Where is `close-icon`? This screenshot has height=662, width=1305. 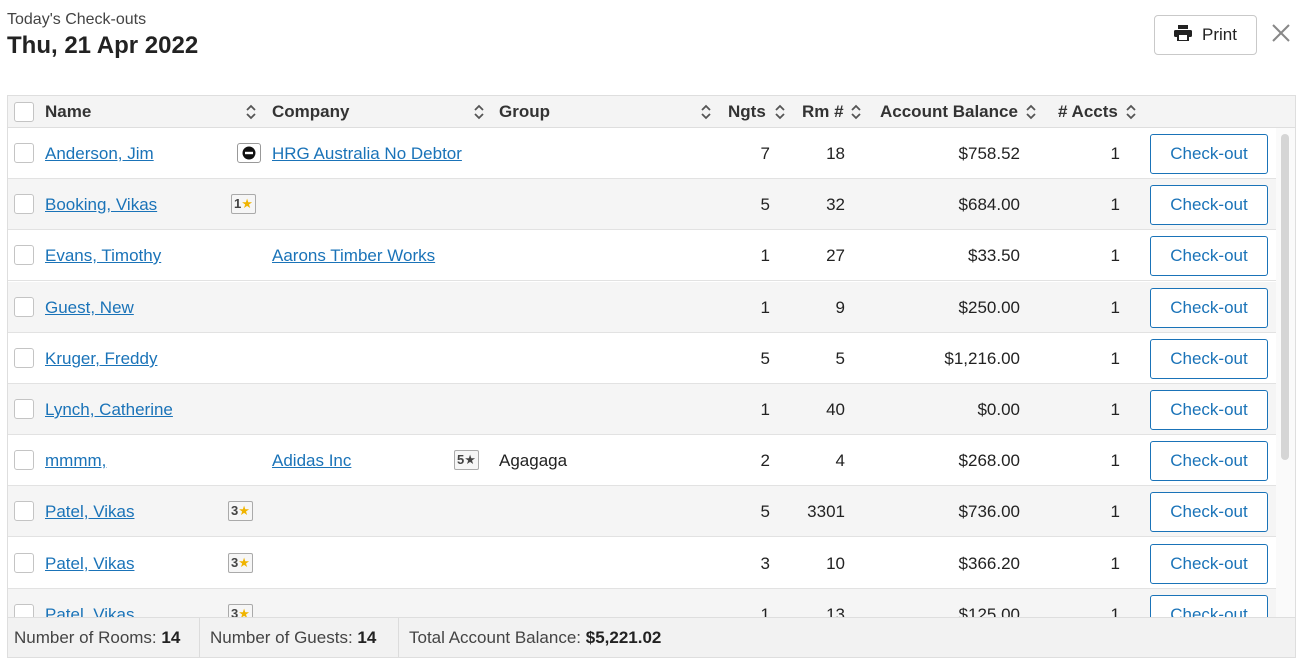 close-icon is located at coordinates (1281, 35).